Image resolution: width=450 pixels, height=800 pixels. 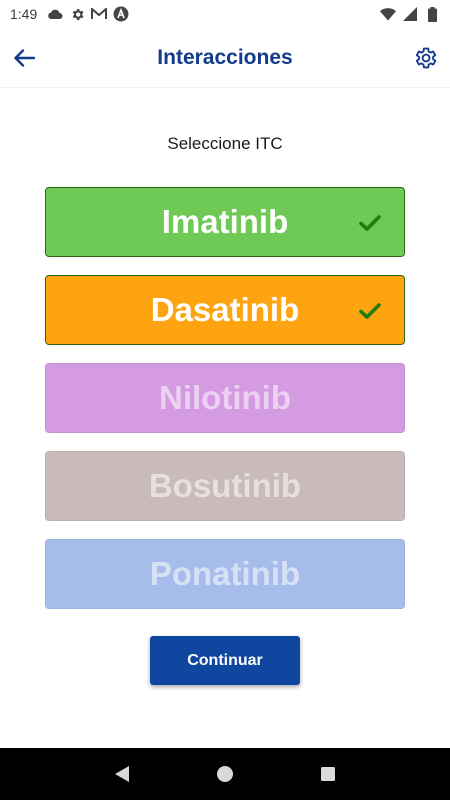 I want to click on nav-back-button, so click(x=122, y=774).